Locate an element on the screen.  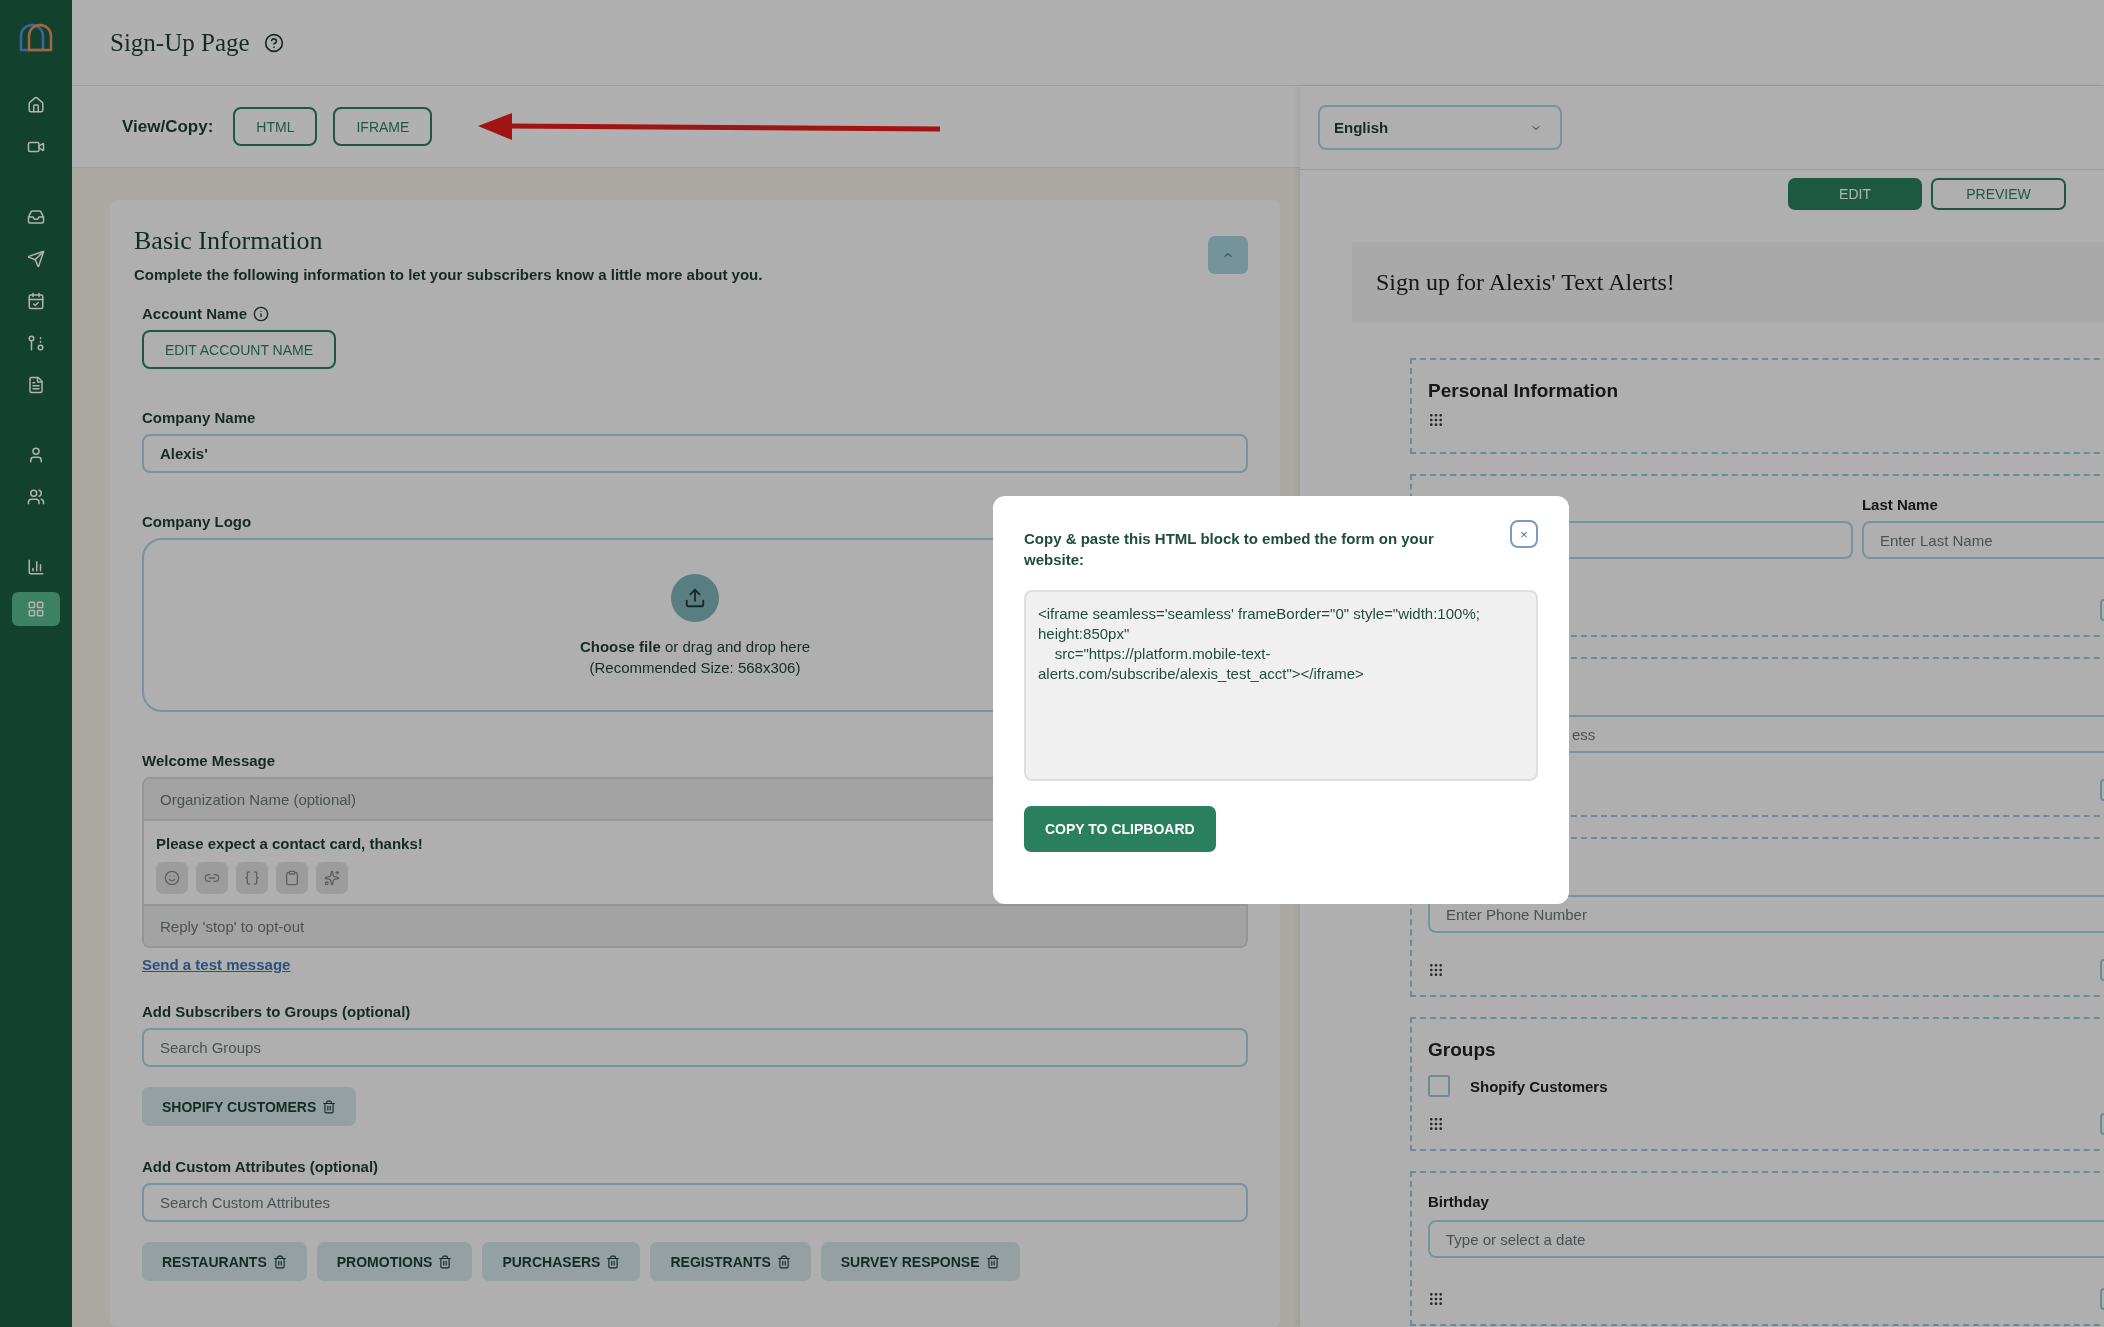
help-icon is located at coordinates (273, 42).